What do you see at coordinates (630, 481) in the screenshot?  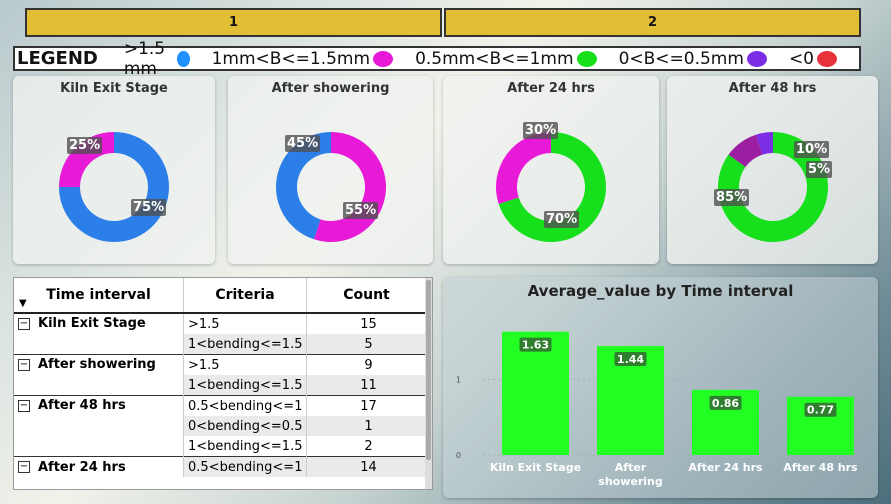 I see `category-label: showering` at bounding box center [630, 481].